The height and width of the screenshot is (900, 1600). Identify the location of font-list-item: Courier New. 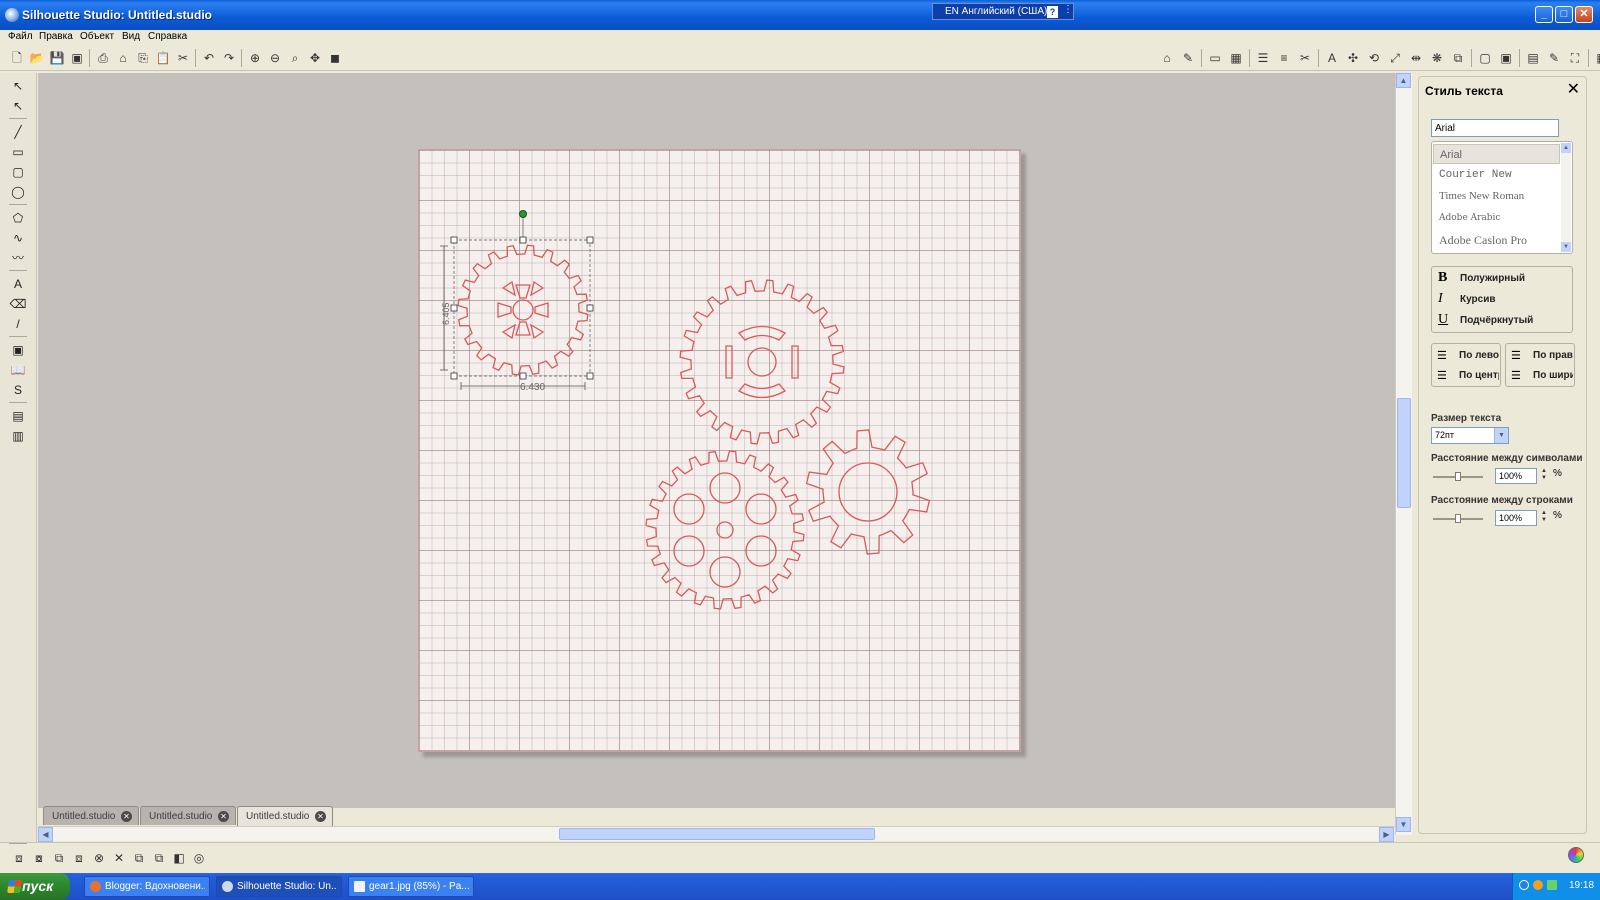
(1496, 175).